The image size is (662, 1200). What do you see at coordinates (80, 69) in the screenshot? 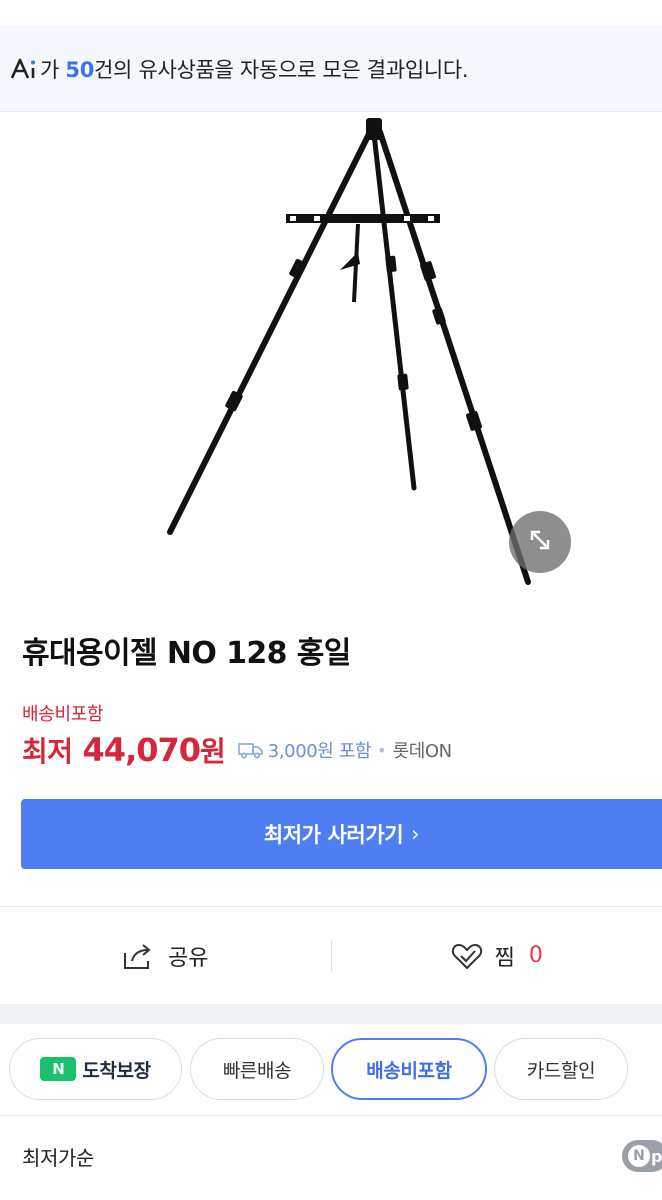
I see `ai-result-count: 50` at bounding box center [80, 69].